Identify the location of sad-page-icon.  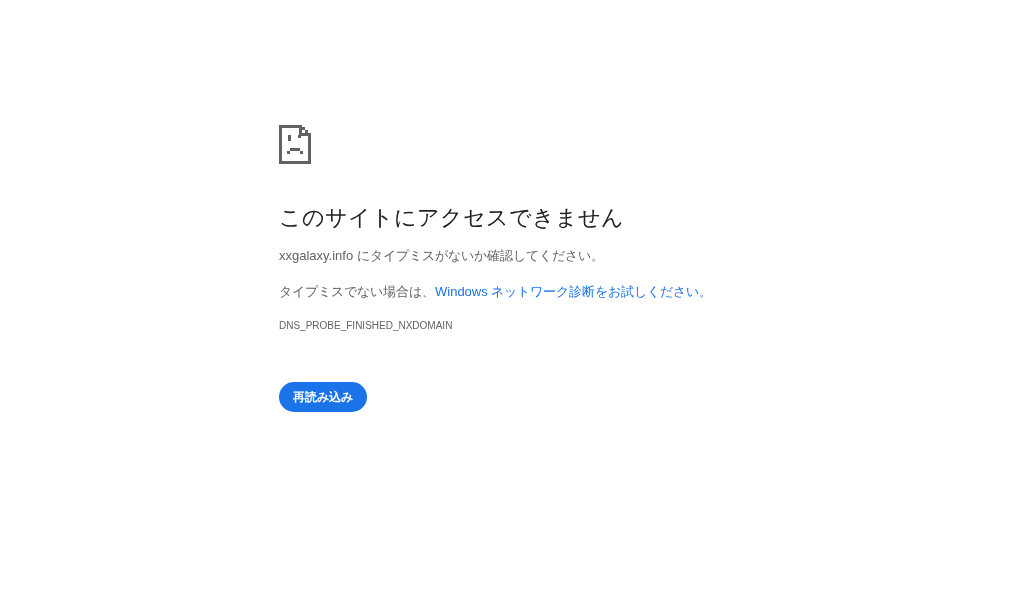
(295, 144).